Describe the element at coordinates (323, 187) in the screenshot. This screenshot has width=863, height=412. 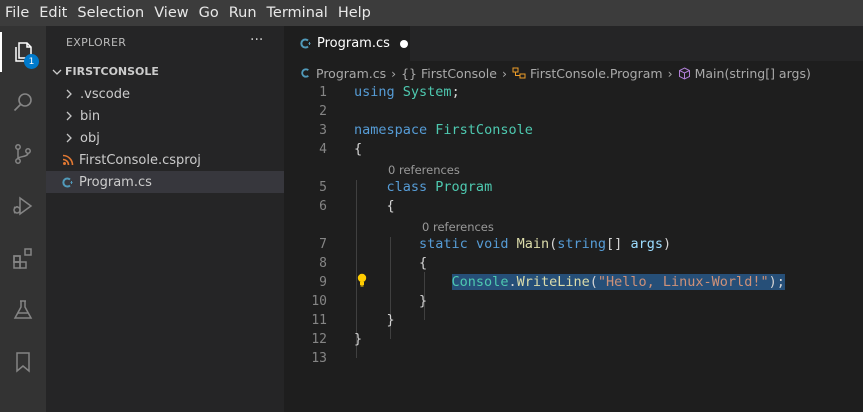
I see `line-number: 5` at that location.